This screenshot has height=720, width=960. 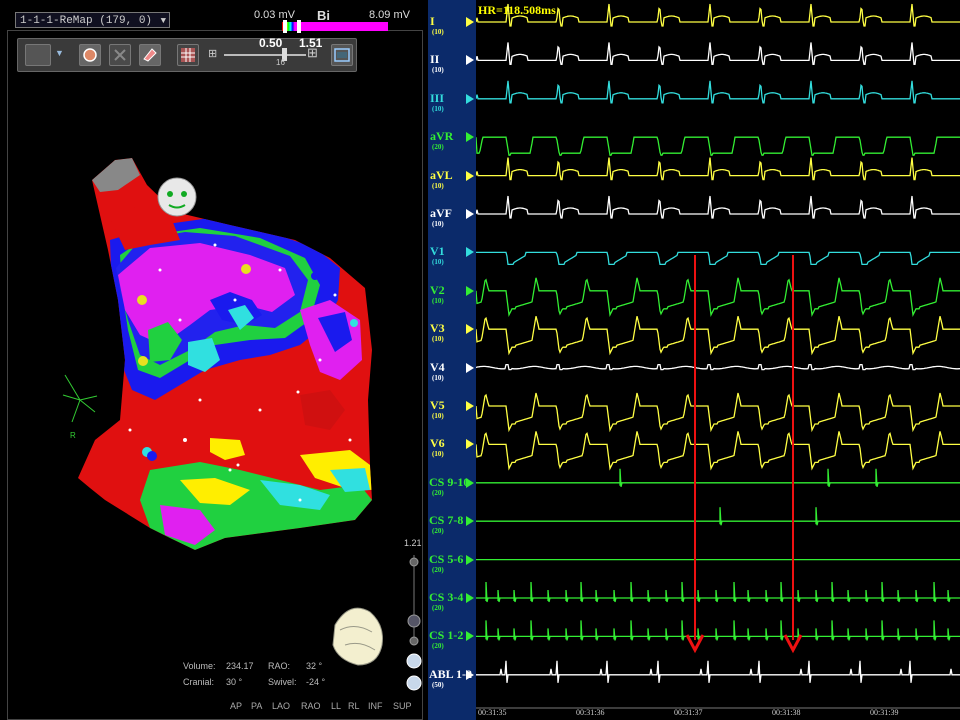 I want to click on view-rl-button: RL, so click(x=354, y=706).